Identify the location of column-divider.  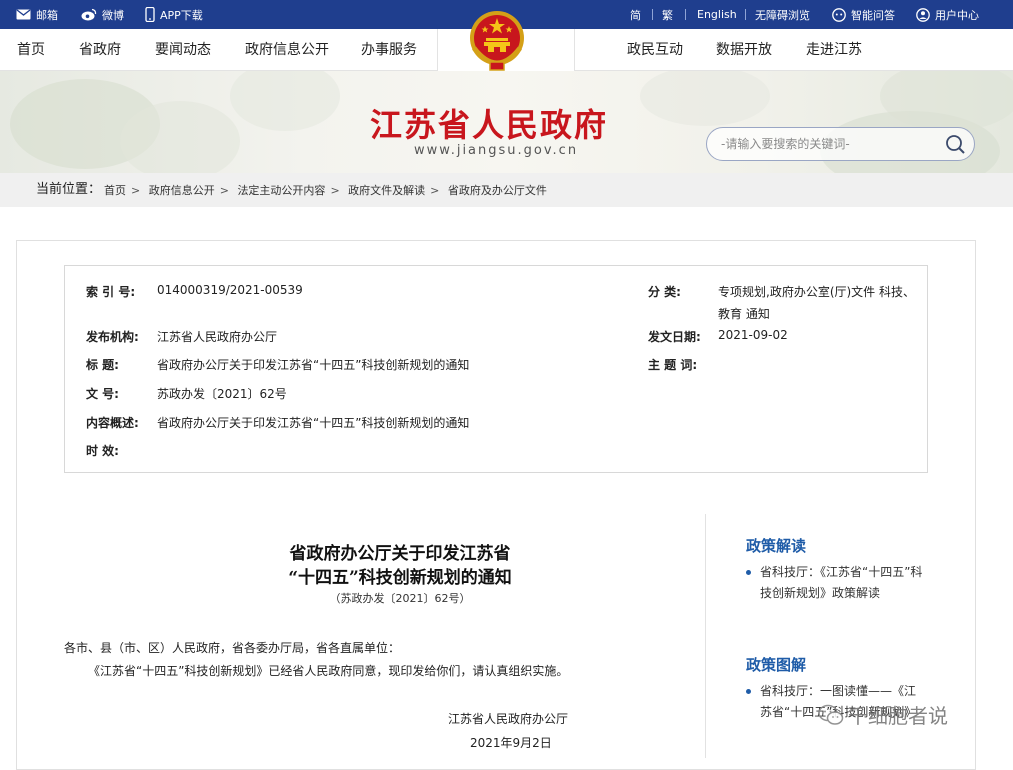
(705, 636).